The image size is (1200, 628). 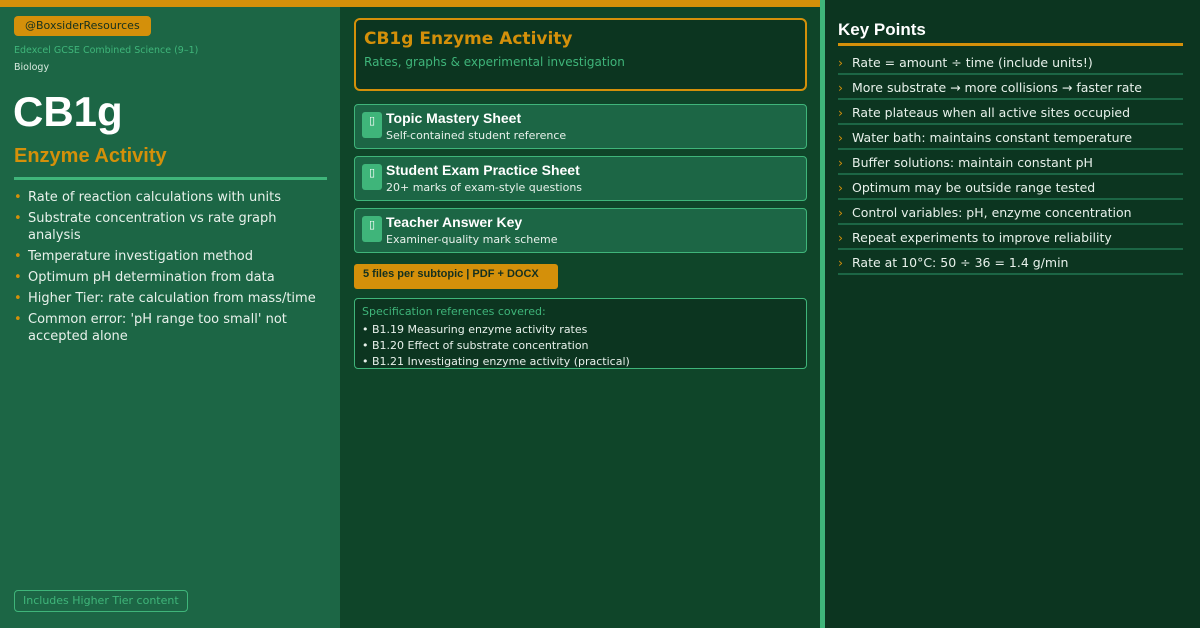 I want to click on key-points-divider, so click(x=1010, y=44).